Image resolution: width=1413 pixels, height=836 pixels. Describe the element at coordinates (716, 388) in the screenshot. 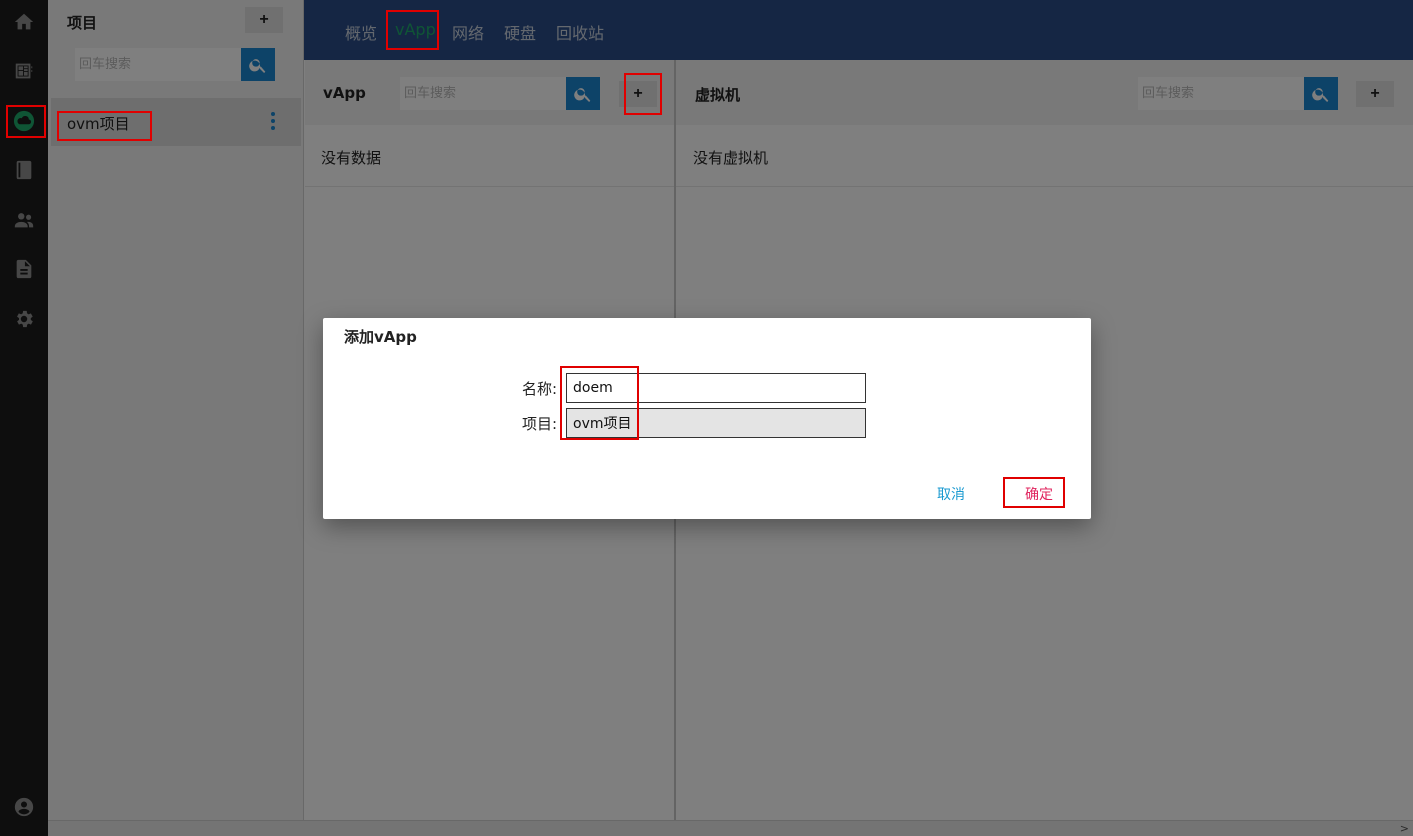

I see `name-input` at that location.